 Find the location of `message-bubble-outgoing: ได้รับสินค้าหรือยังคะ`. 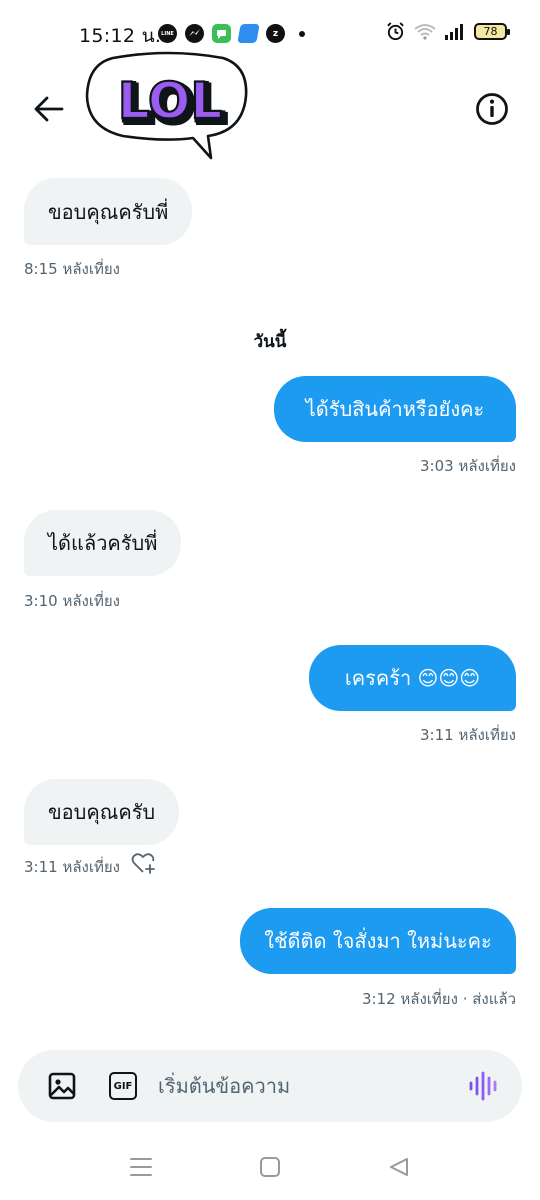

message-bubble-outgoing: ได้รับสินค้าหรือยังคะ is located at coordinates (395, 409).